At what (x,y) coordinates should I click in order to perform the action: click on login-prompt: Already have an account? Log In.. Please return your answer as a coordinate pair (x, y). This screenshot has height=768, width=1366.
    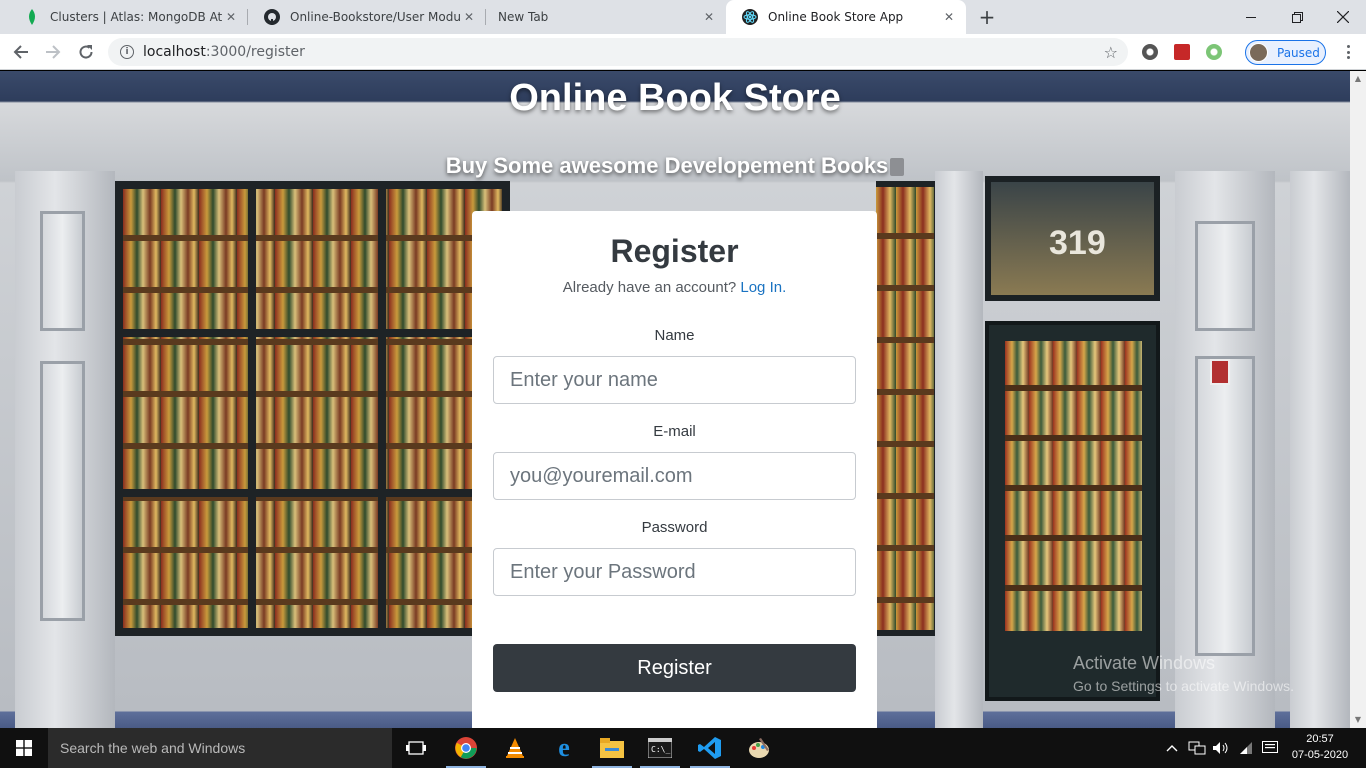
    Looking at the image, I should click on (674, 287).